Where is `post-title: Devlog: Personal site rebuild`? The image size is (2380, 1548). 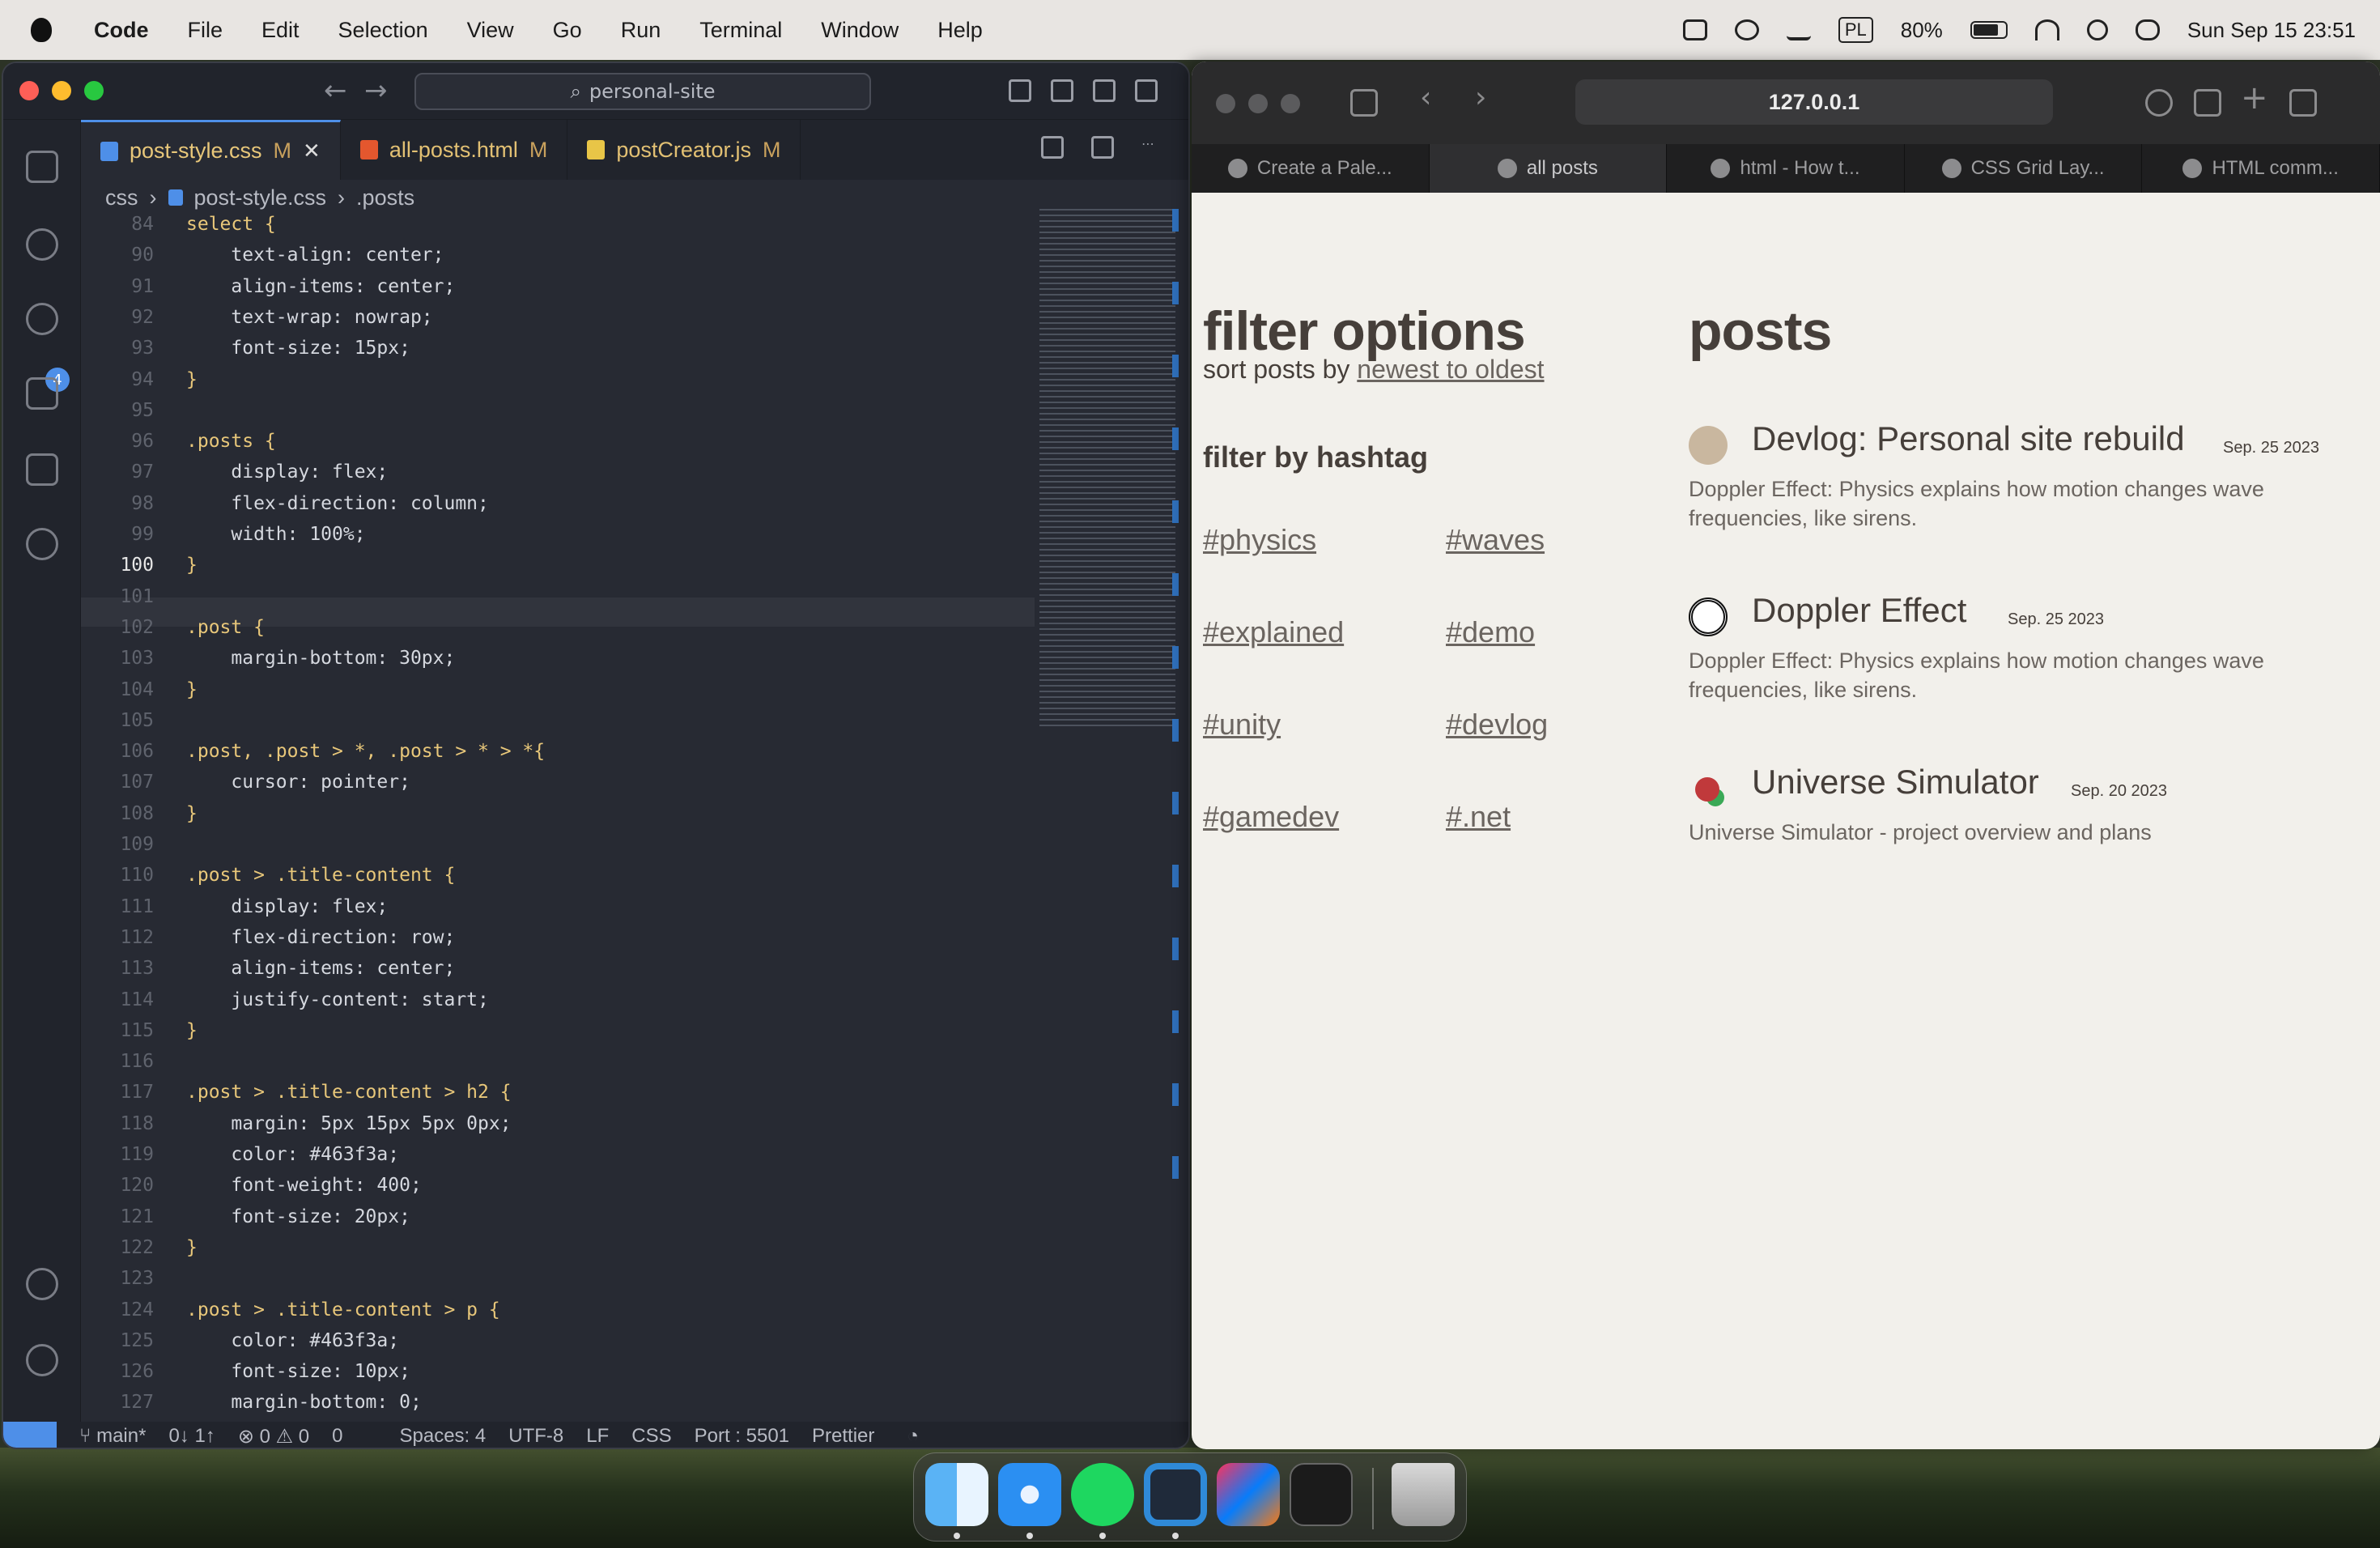
post-title: Devlog: Personal site rebuild is located at coordinates (1969, 438).